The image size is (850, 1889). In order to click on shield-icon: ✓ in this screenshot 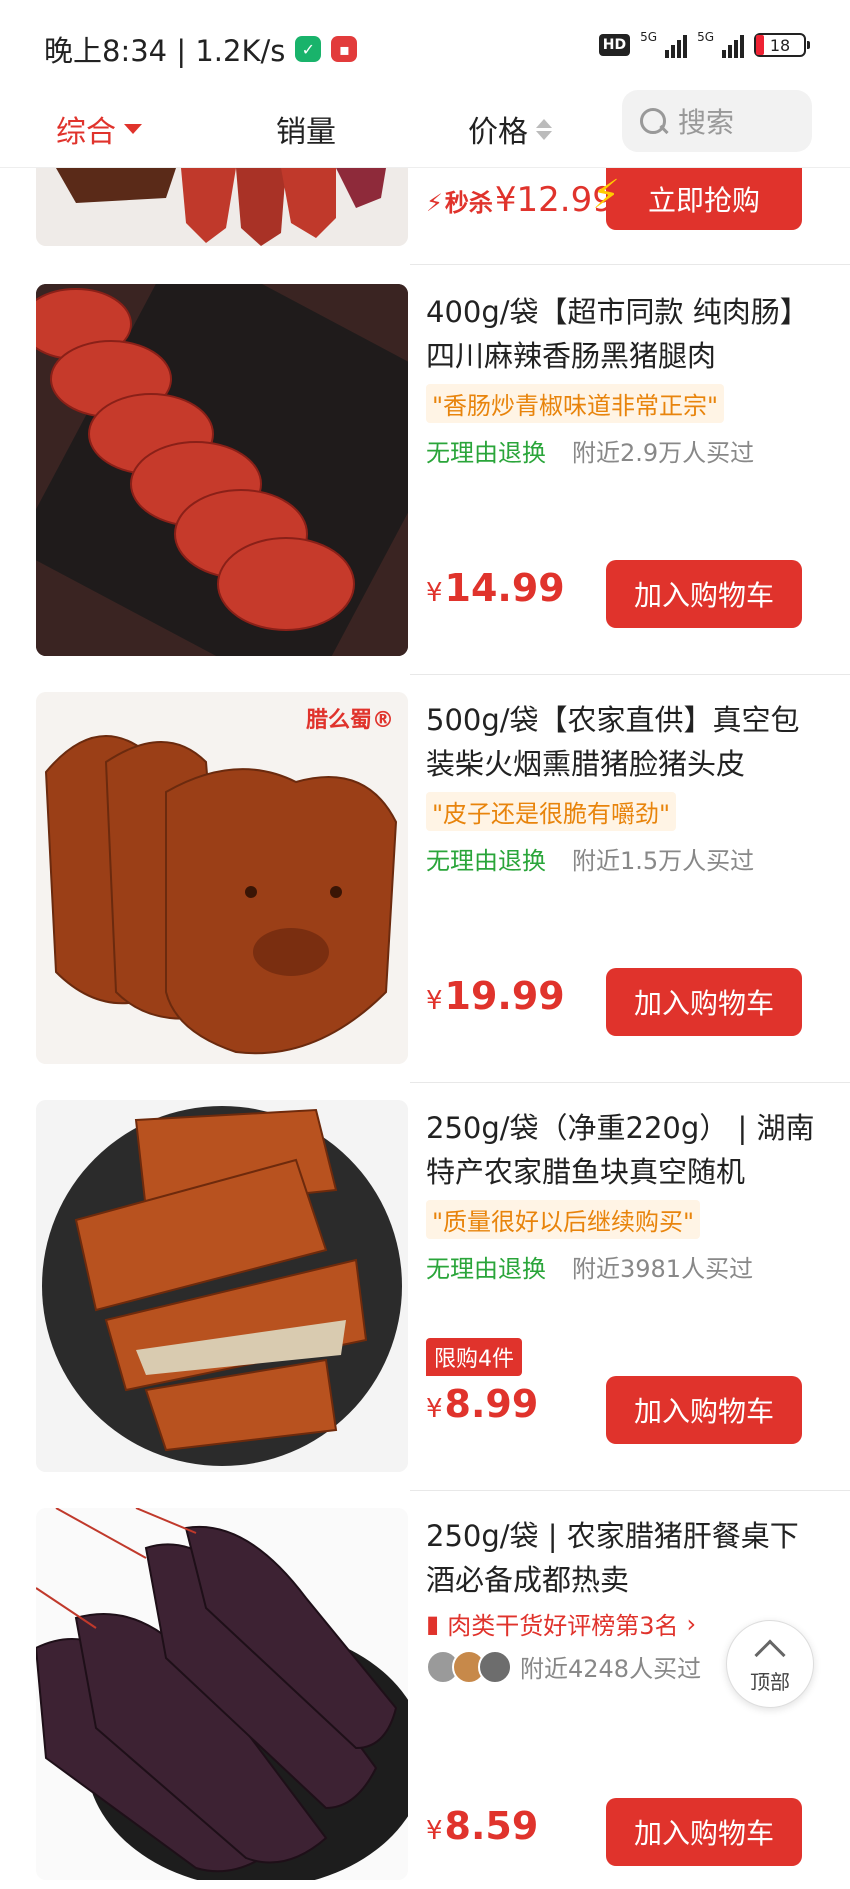, I will do `click(308, 49)`.